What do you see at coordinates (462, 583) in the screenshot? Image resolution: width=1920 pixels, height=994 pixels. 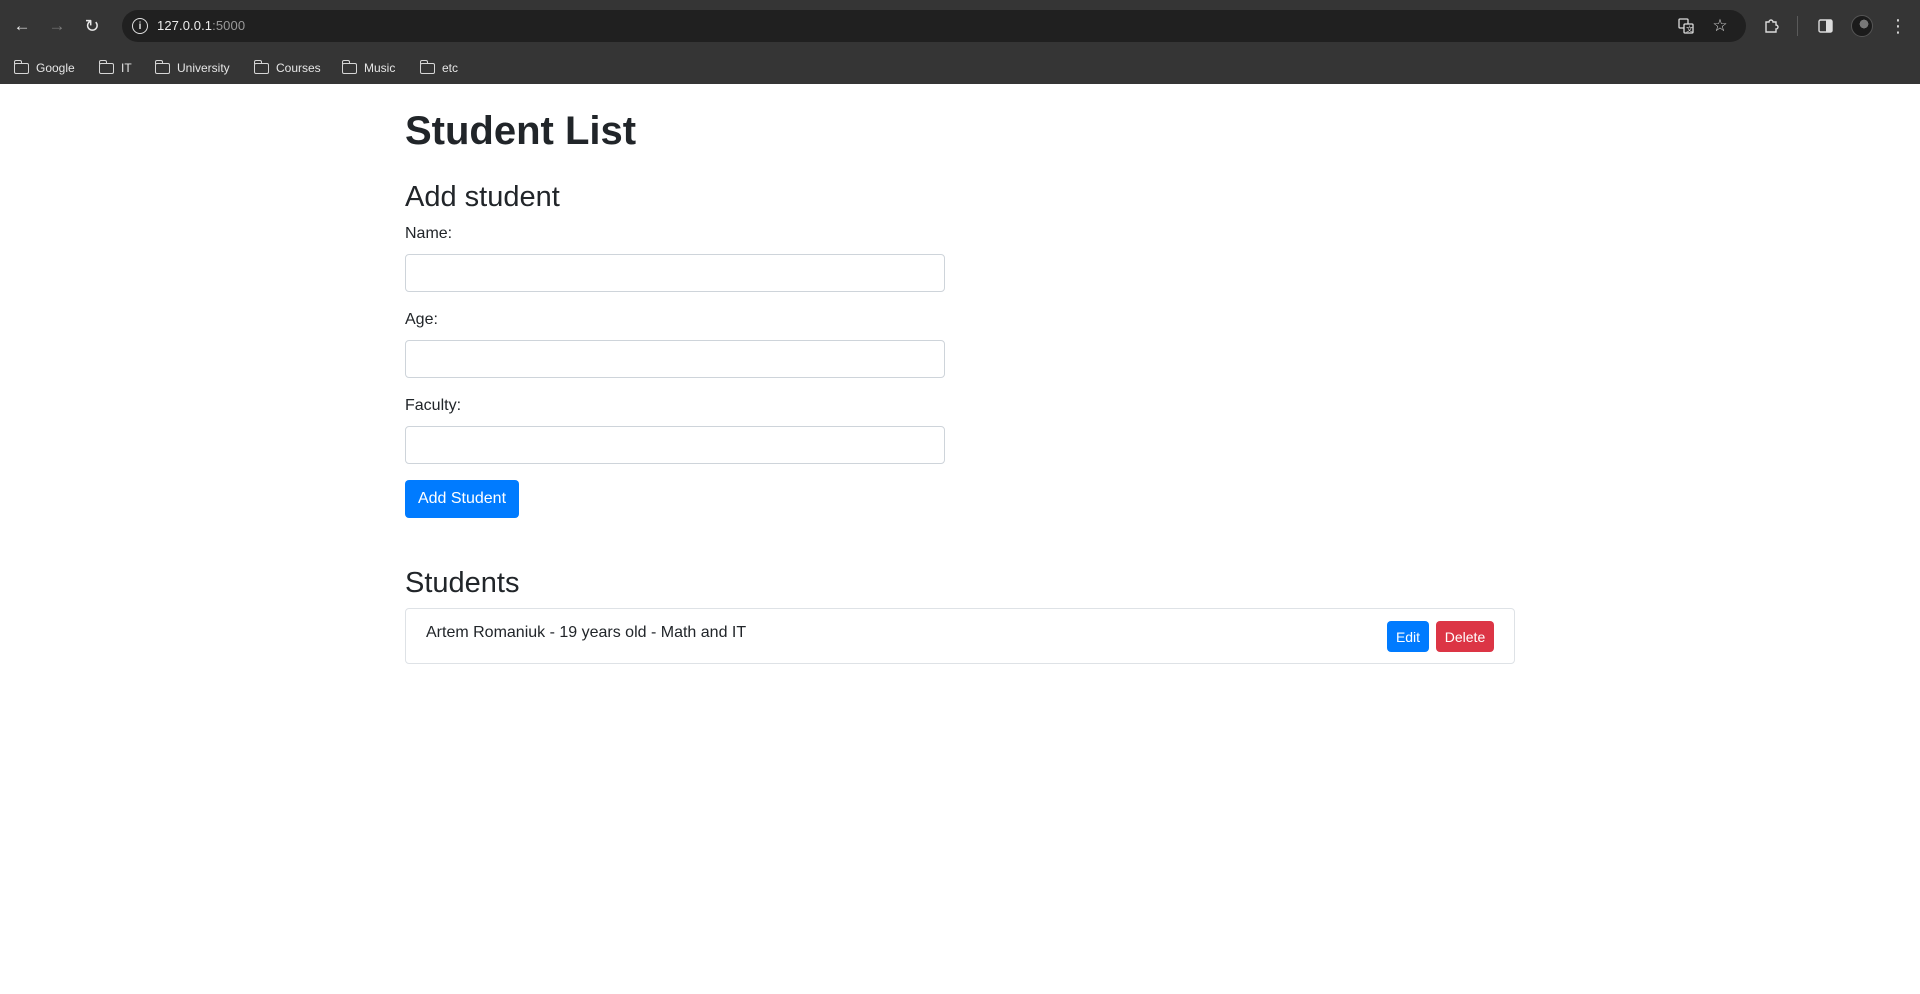 I see `students-heading: Students` at bounding box center [462, 583].